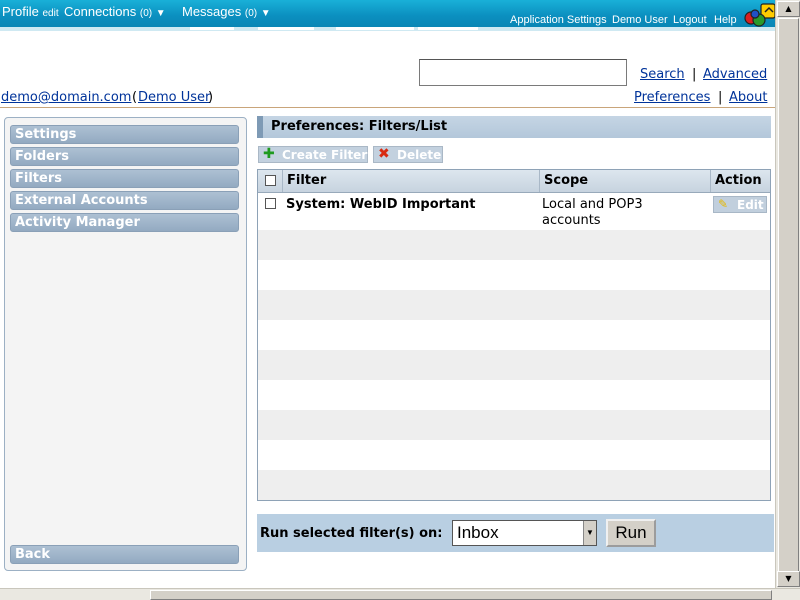 This screenshot has height=600, width=800. Describe the element at coordinates (735, 74) in the screenshot. I see `advanced-search-link: Advanced` at that location.